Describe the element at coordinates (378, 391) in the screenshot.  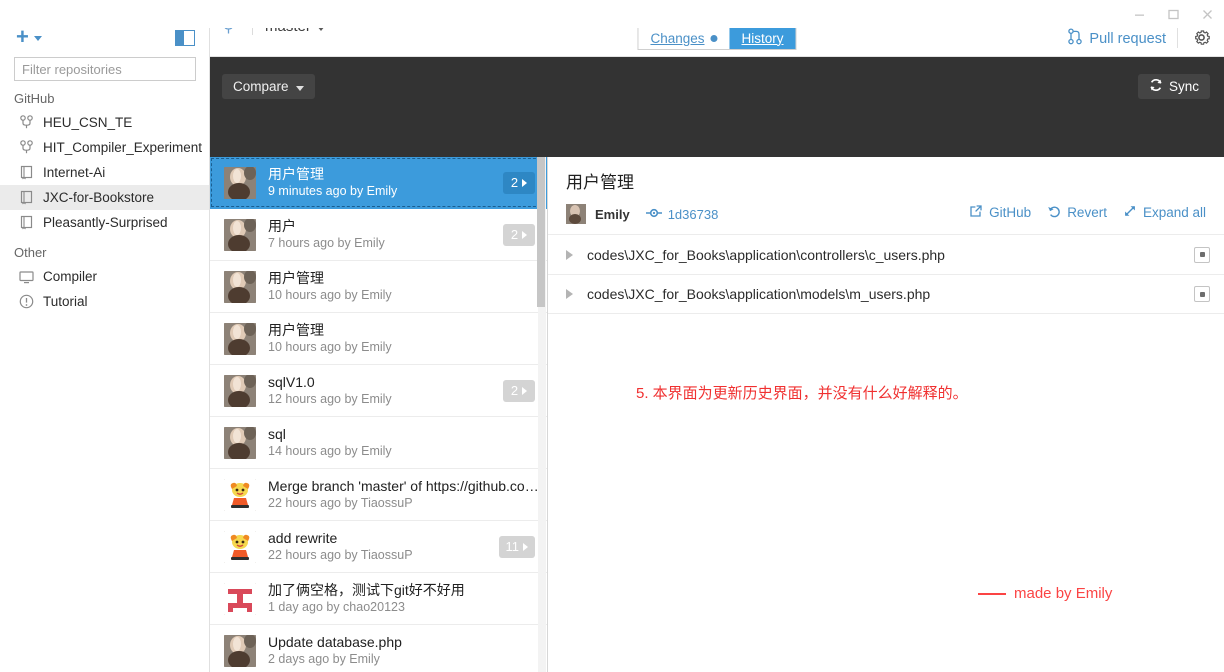
I see `commit-list-item: sqlV1.0 12 hours ago by Emily 2` at that location.